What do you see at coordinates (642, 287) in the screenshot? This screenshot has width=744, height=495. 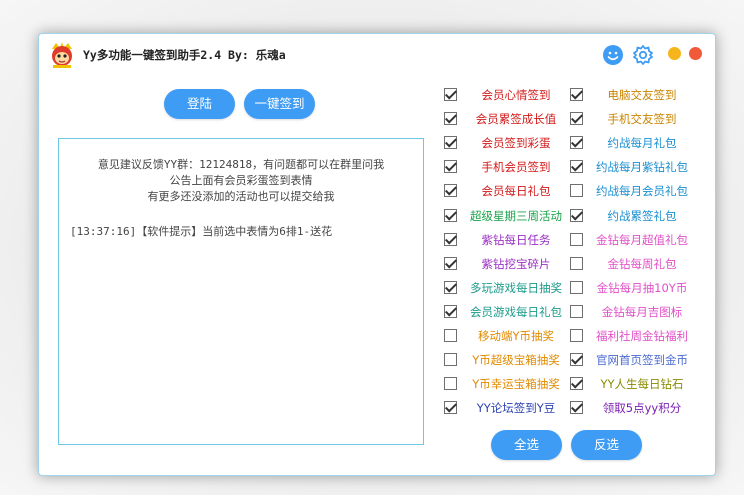 I see `option-label: 金钻每月抽10Y币` at bounding box center [642, 287].